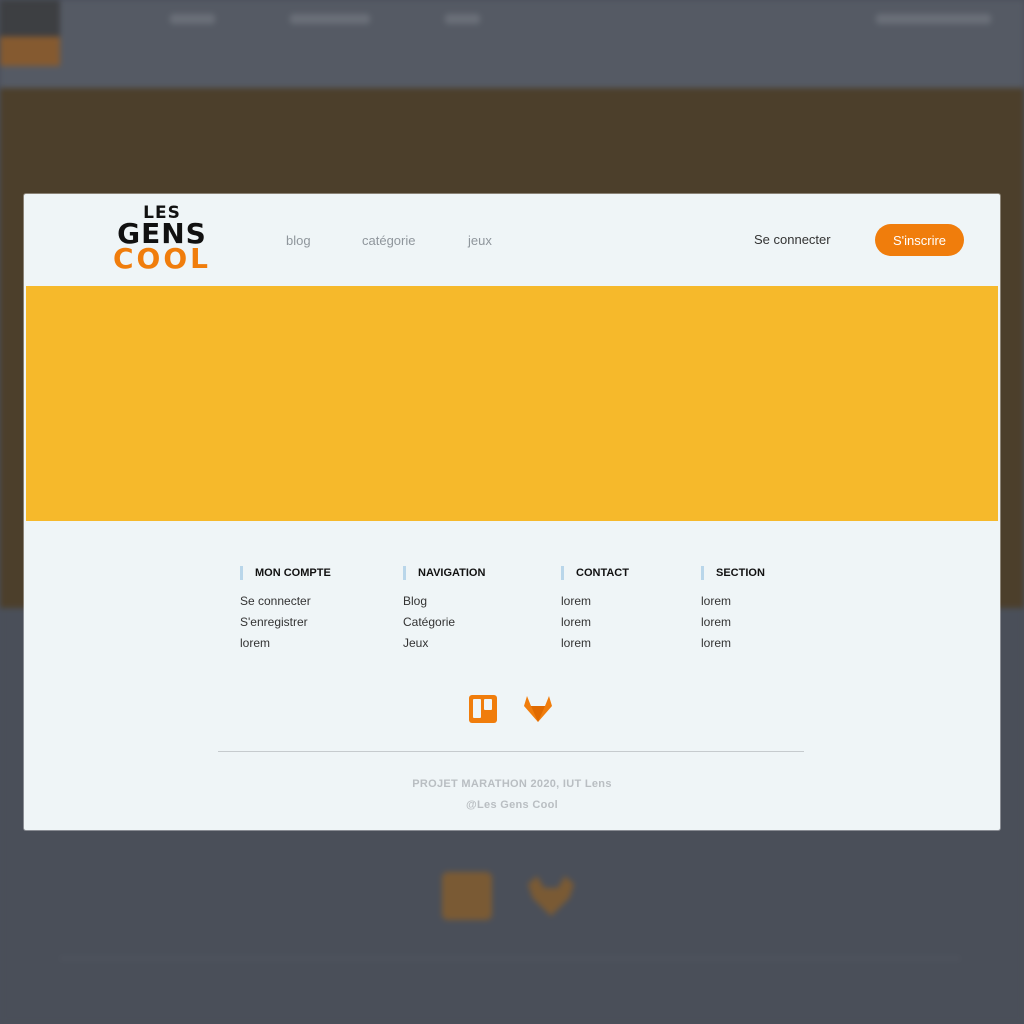  What do you see at coordinates (510, 958) in the screenshot?
I see `background-divider` at bounding box center [510, 958].